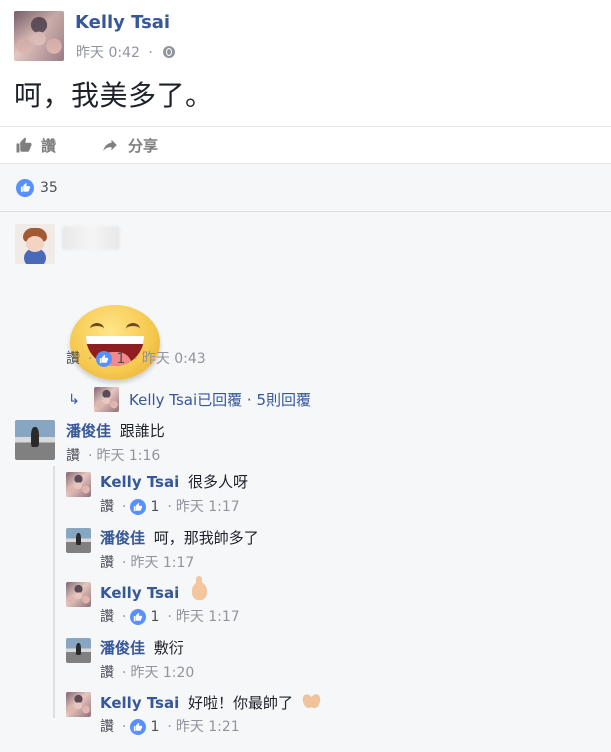 This screenshot has height=752, width=611. I want to click on like-button: 讚, so click(35, 145).